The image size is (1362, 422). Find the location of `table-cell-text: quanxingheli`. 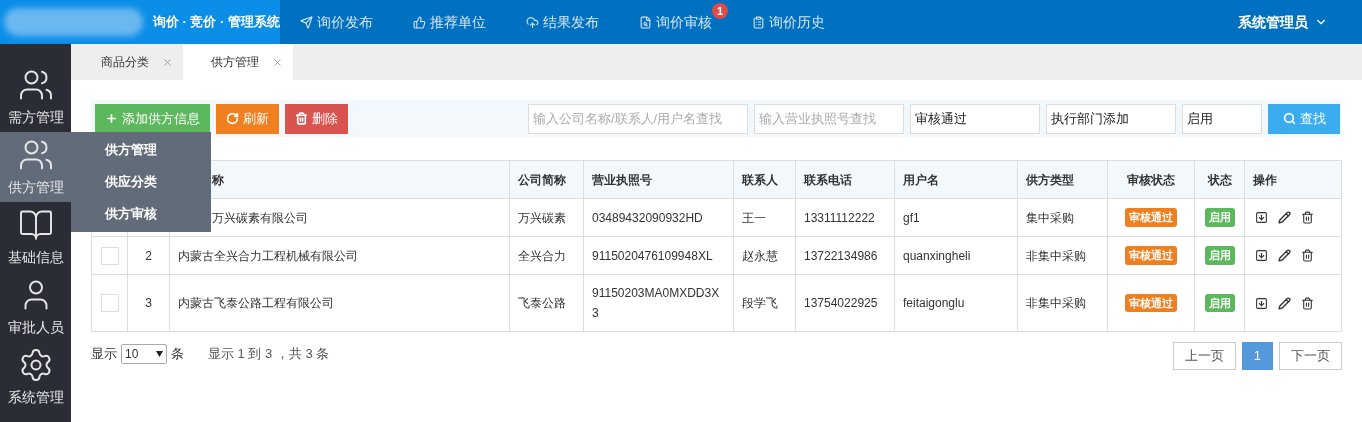

table-cell-text: quanxingheli is located at coordinates (937, 256).